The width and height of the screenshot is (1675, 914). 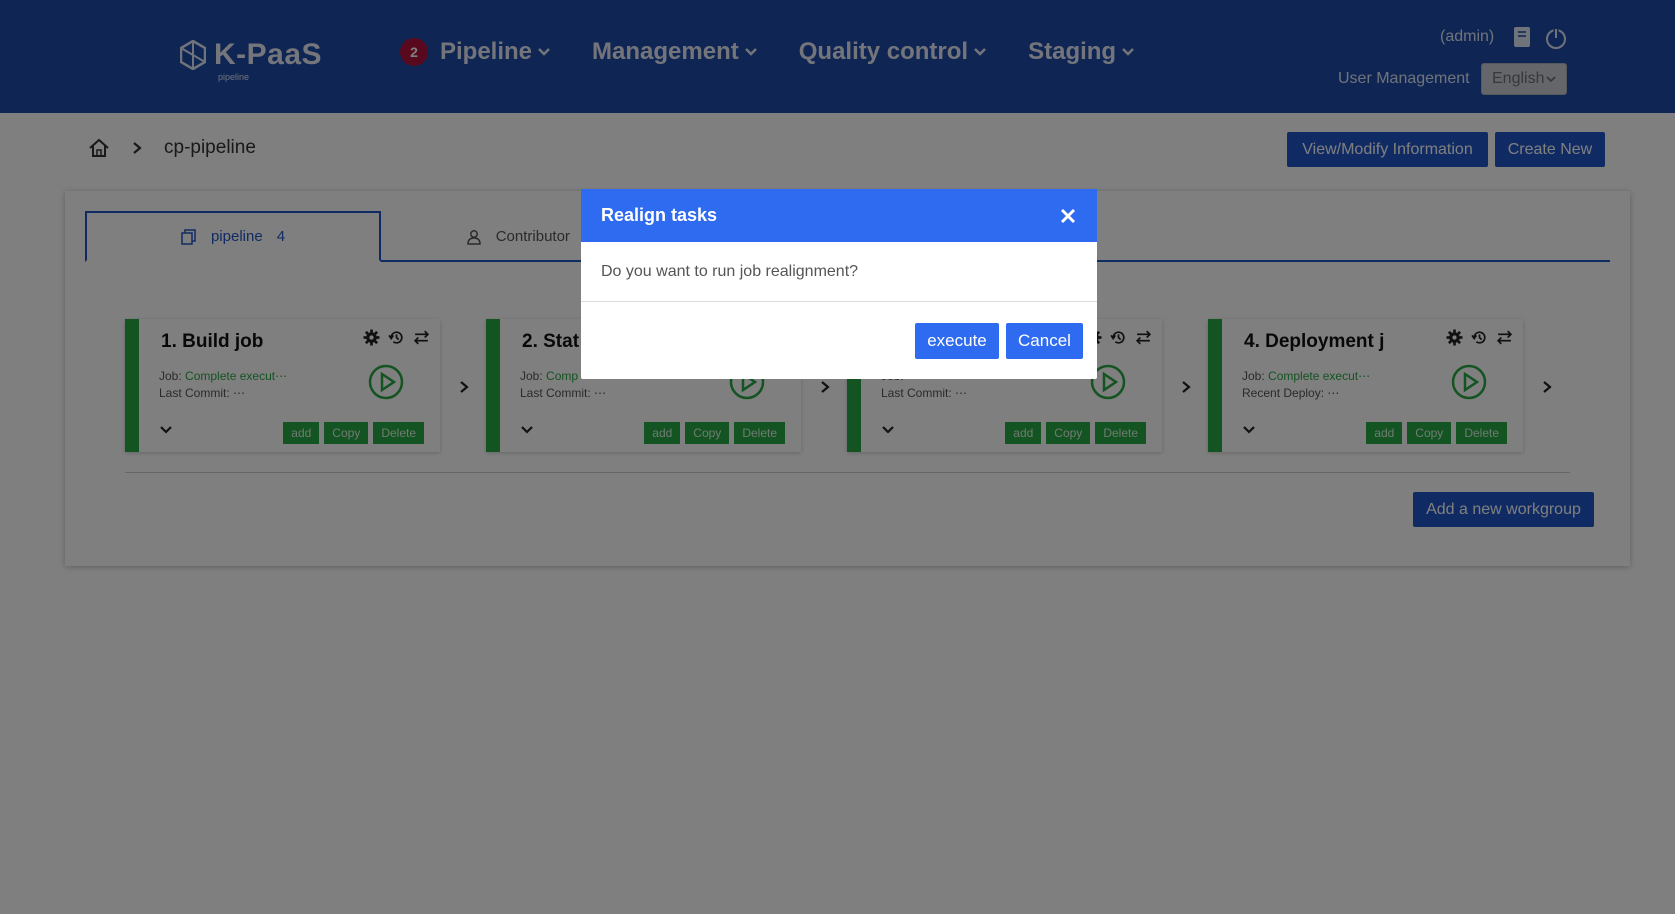 I want to click on cancel-button: Cancel, so click(x=1044, y=340).